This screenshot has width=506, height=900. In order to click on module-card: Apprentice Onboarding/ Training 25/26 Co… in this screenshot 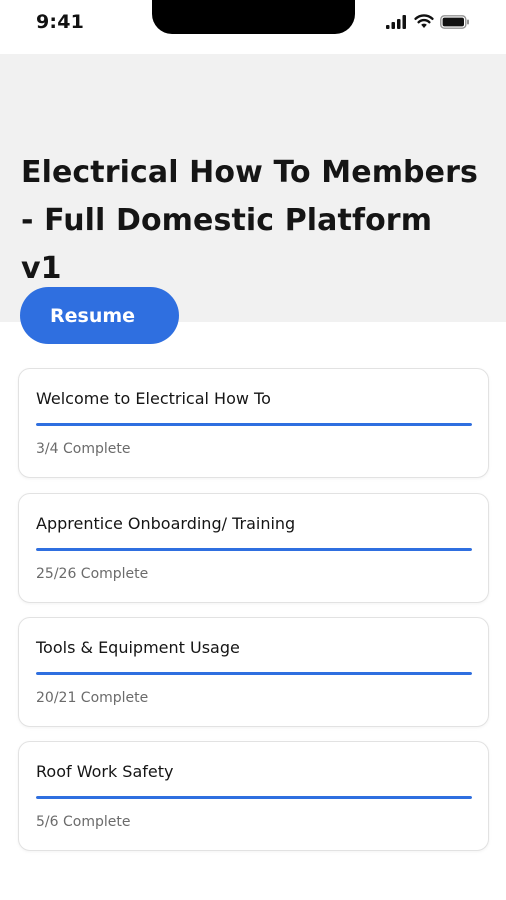, I will do `click(253, 548)`.